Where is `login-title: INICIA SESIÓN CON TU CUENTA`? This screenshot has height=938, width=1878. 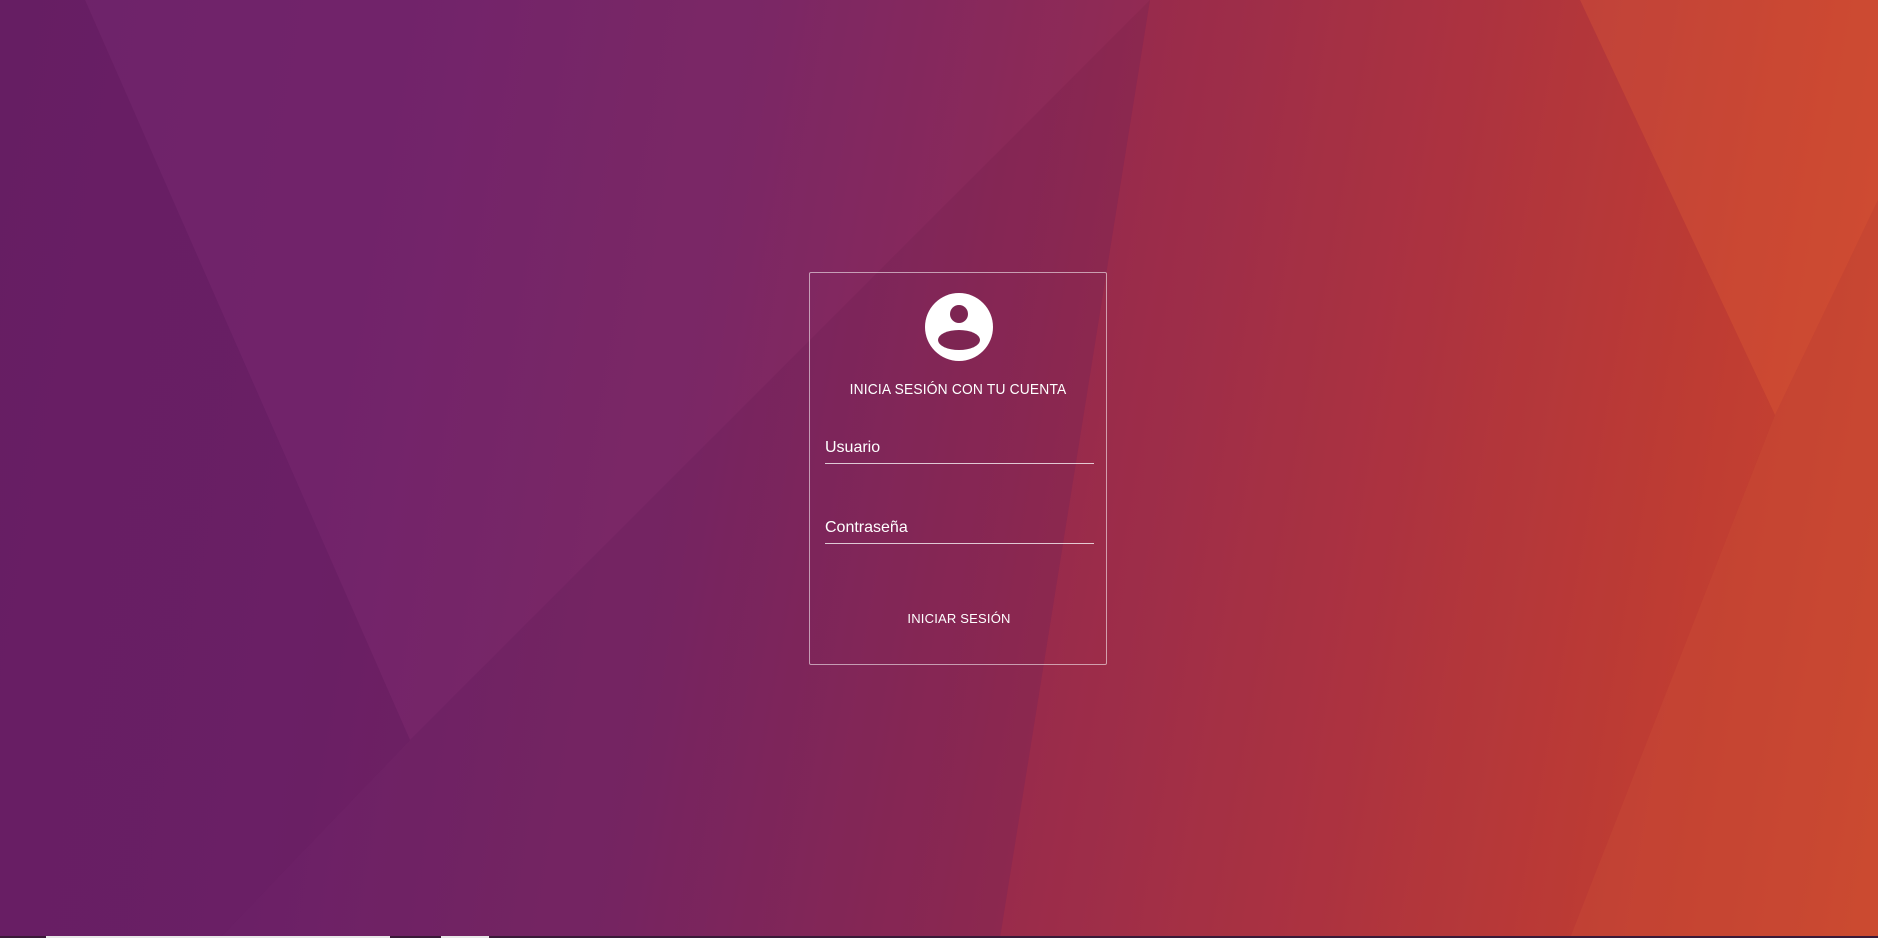 login-title: INICIA SESIÓN CON TU CUENTA is located at coordinates (958, 389).